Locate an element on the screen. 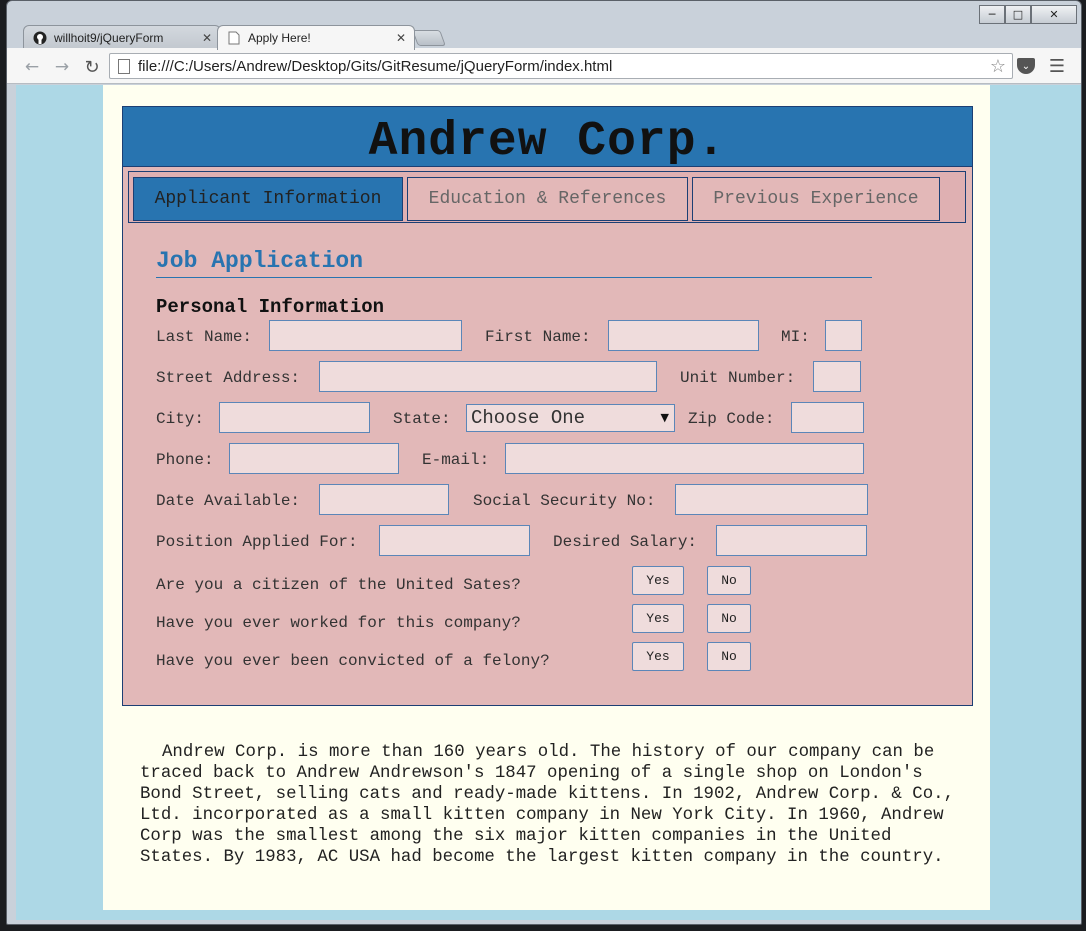 This screenshot has height=931, width=1086. menu-icon: ☰ is located at coordinates (1057, 66).